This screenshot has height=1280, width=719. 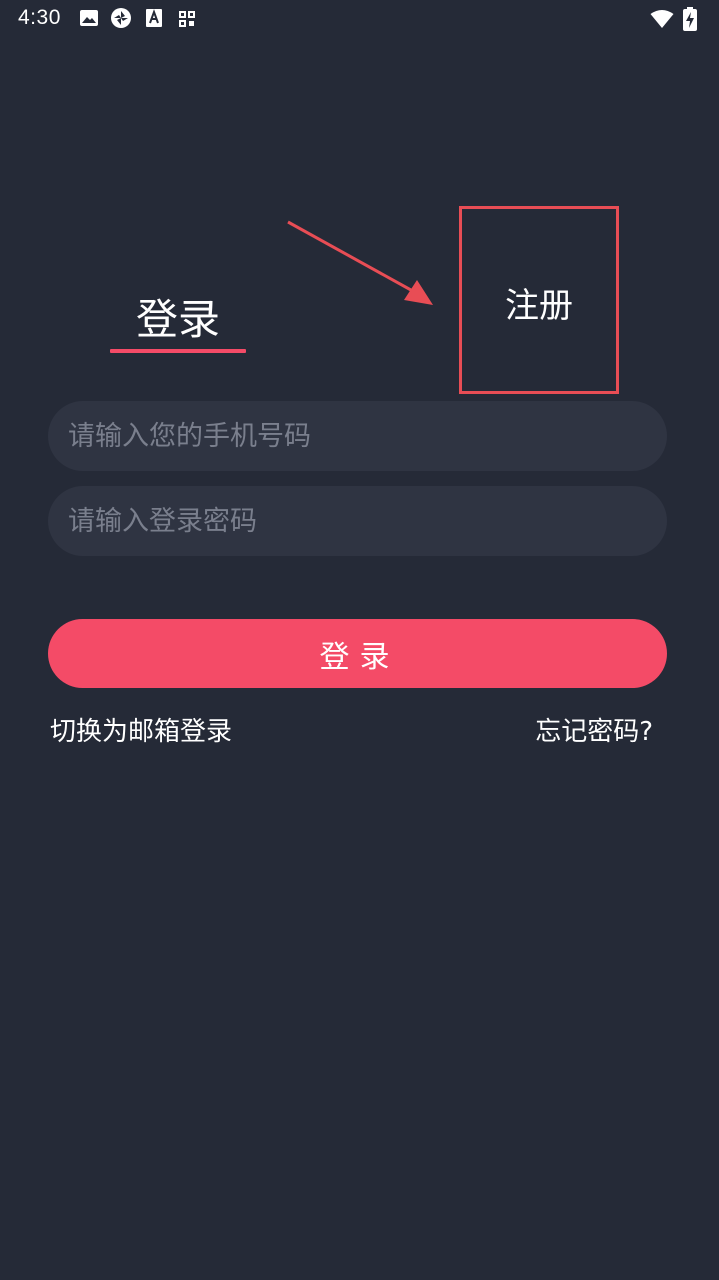 I want to click on phone-field, so click(x=357, y=436).